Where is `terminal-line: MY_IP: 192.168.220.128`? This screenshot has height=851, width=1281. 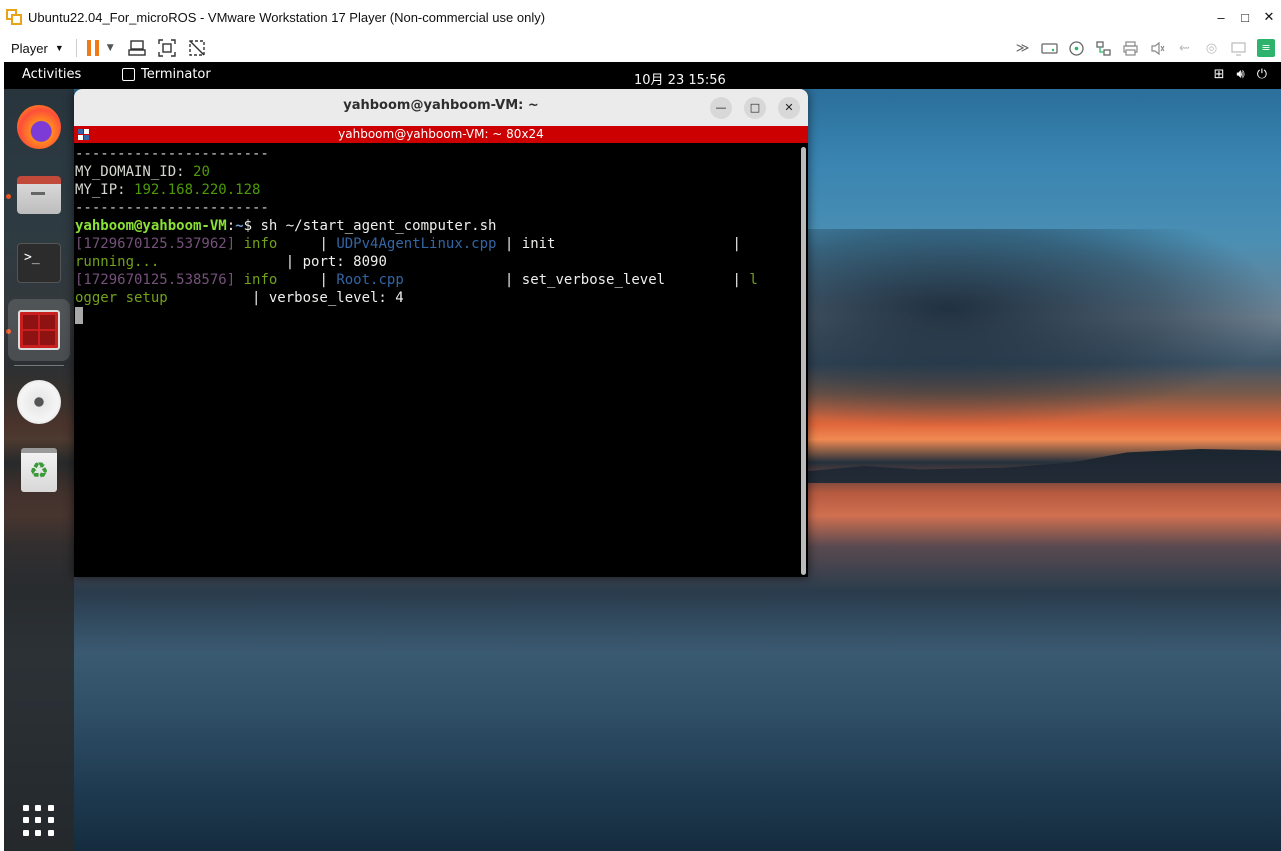 terminal-line: MY_IP: 192.168.220.128 is located at coordinates (168, 190).